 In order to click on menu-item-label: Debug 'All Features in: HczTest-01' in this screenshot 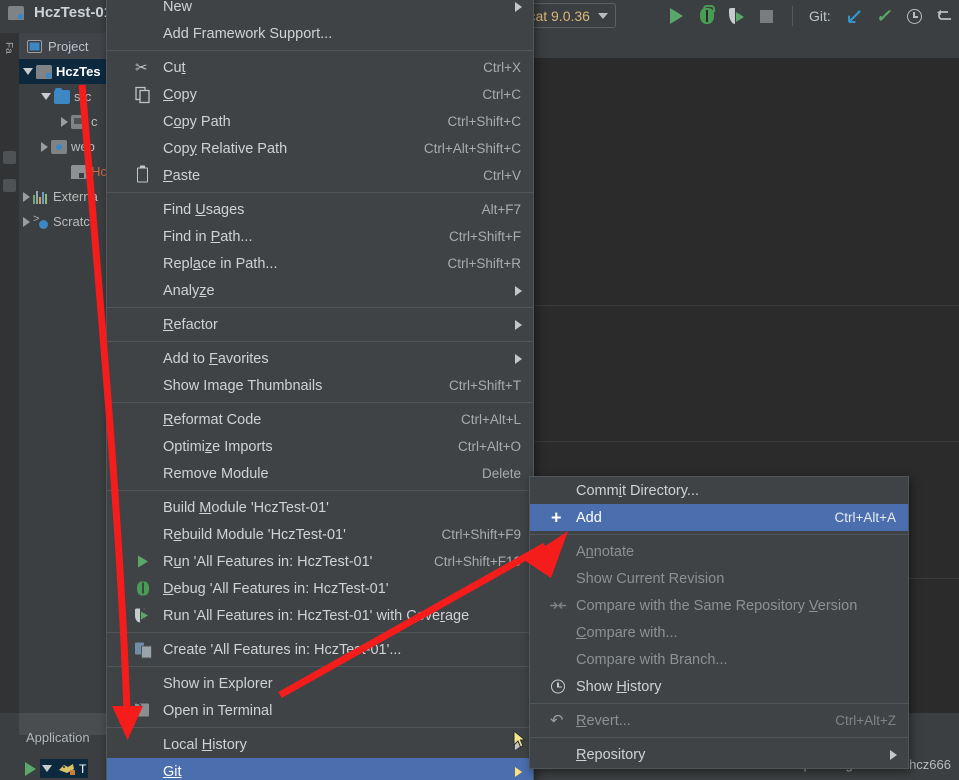, I will do `click(276, 588)`.